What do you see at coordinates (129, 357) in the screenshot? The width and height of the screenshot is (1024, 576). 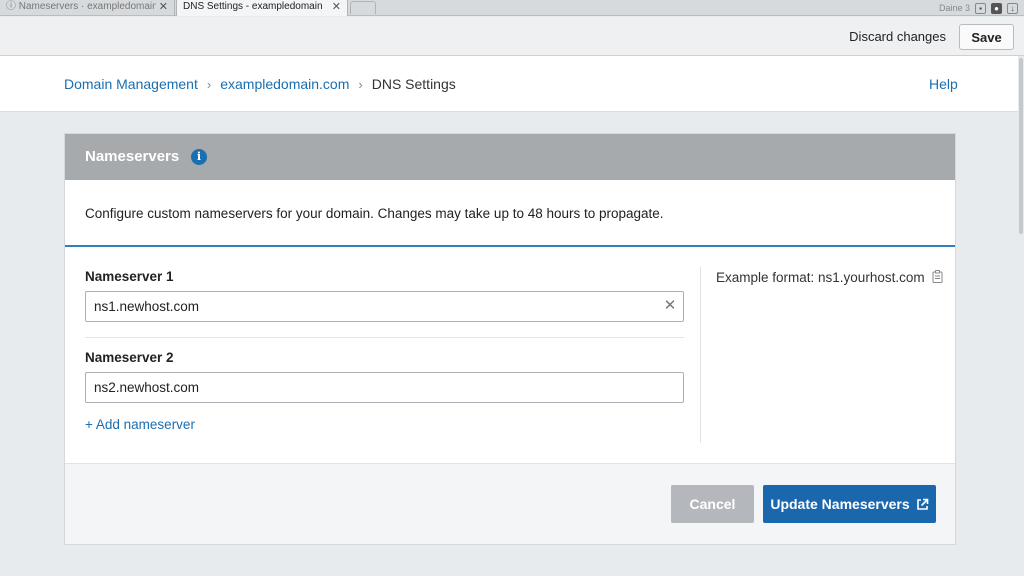 I see `nameserver-2-label: Nameserver 2` at bounding box center [129, 357].